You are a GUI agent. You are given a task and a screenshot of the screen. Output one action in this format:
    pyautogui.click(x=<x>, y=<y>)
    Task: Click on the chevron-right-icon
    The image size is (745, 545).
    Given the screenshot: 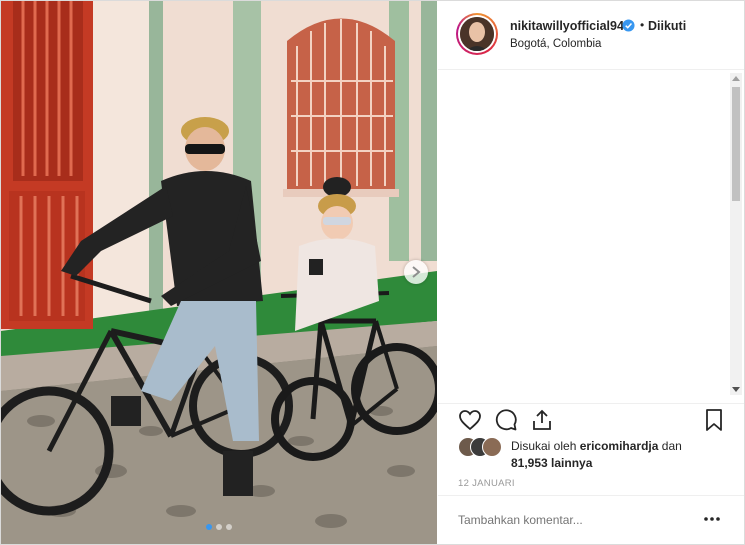 What is the action you would take?
    pyautogui.click(x=416, y=272)
    